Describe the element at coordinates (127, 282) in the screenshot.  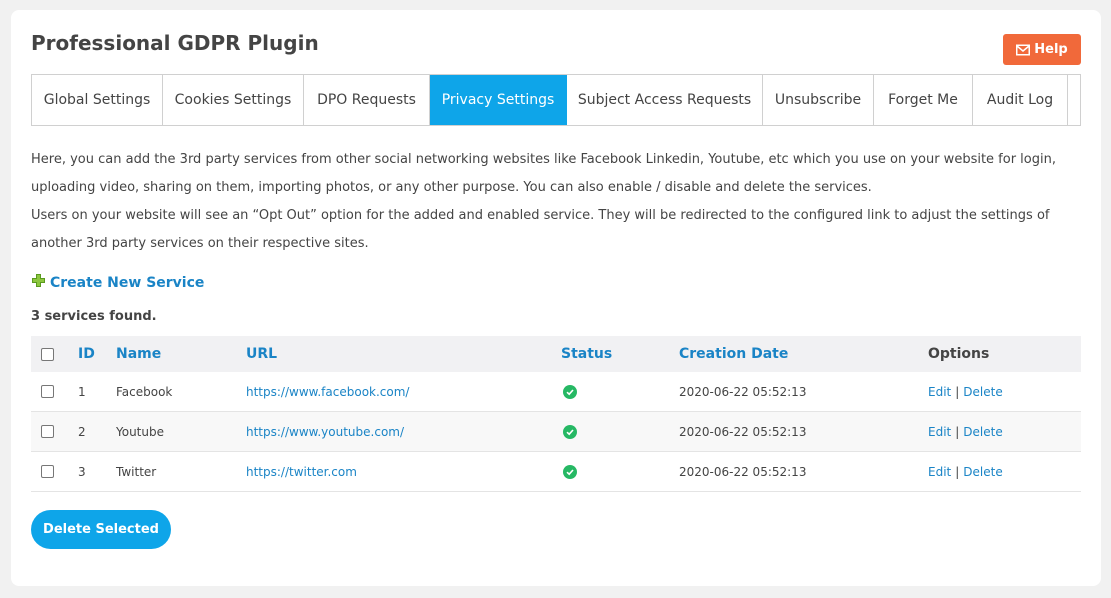
I see `create-new-service-label: Create New Service` at that location.